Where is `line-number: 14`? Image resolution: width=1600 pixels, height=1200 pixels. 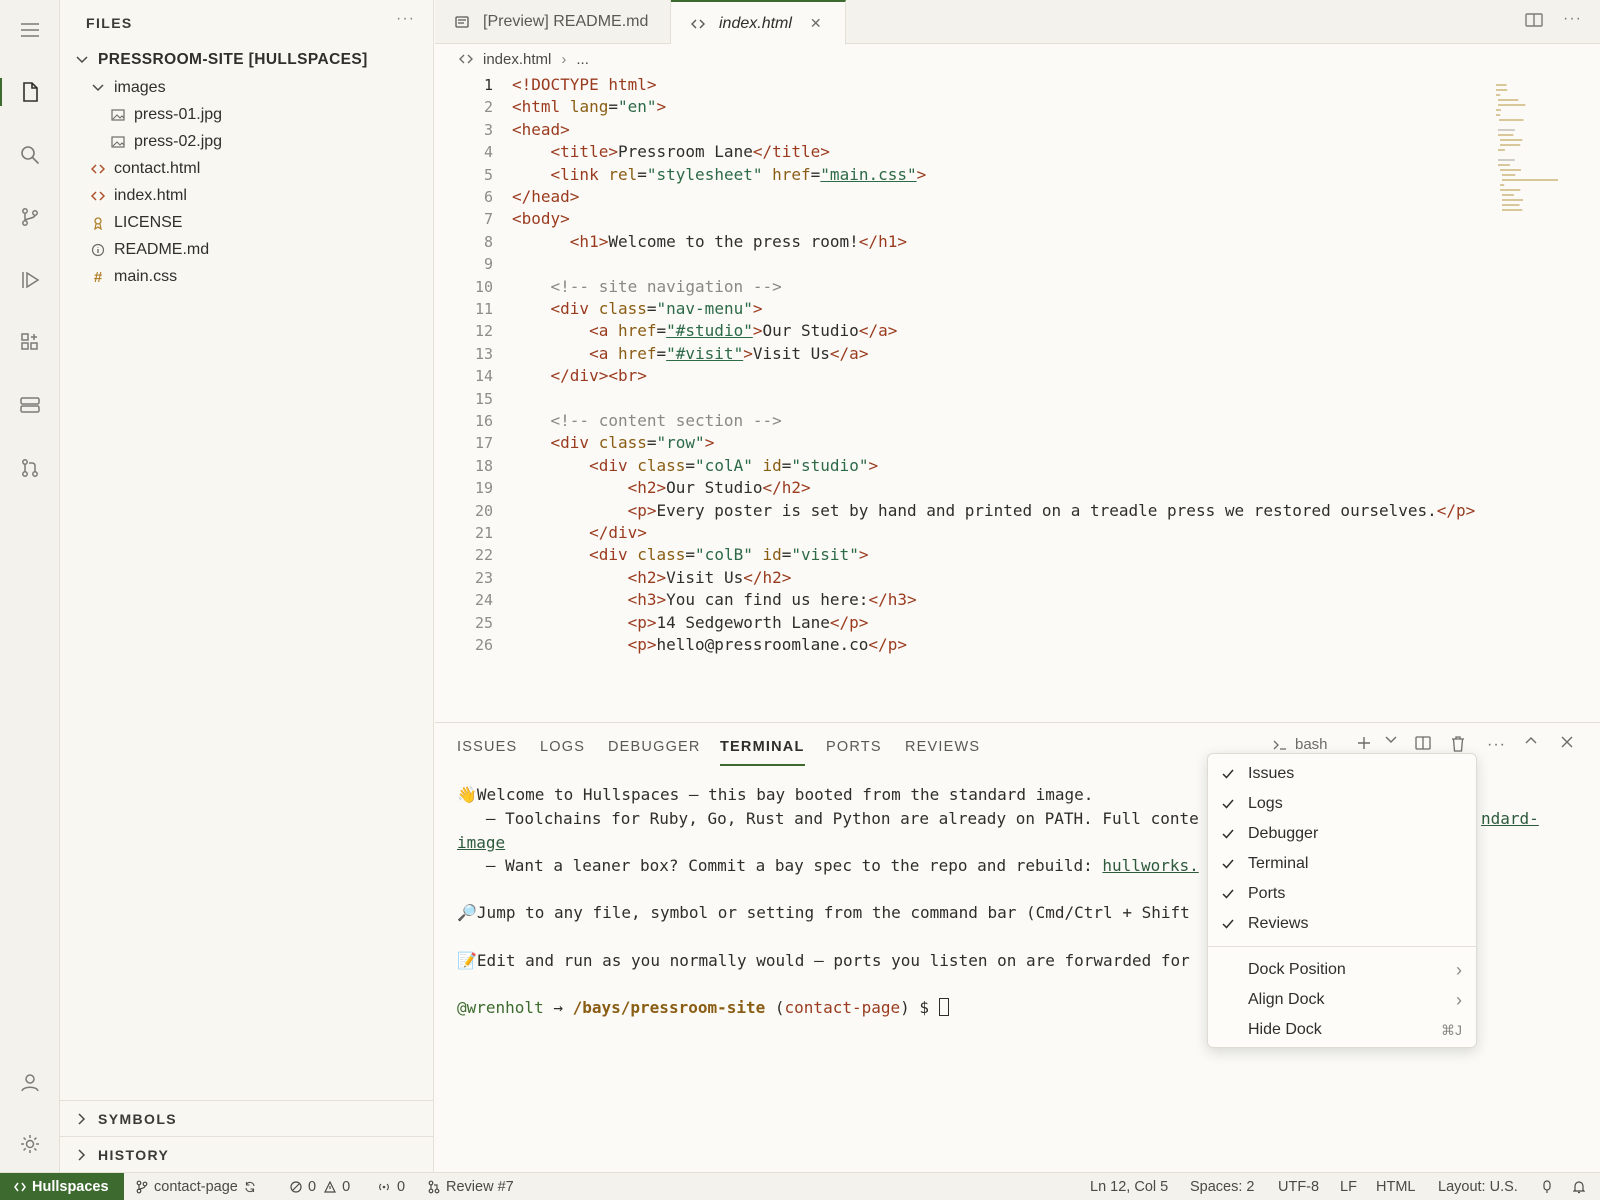 line-number: 14 is located at coordinates (483, 376).